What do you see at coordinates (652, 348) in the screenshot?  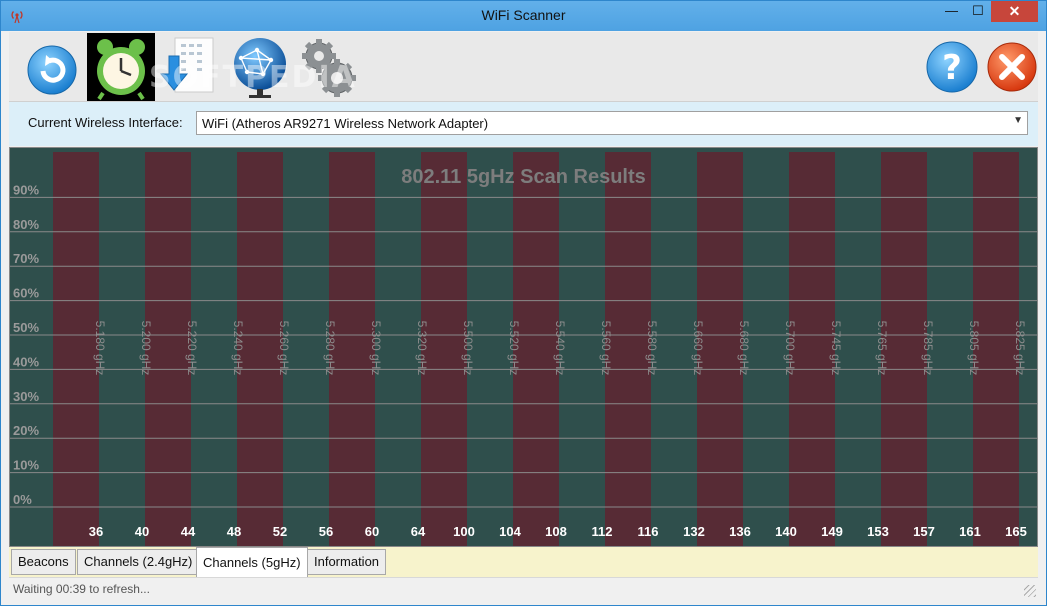 I see `frequency-label: 5.580 gHz` at bounding box center [652, 348].